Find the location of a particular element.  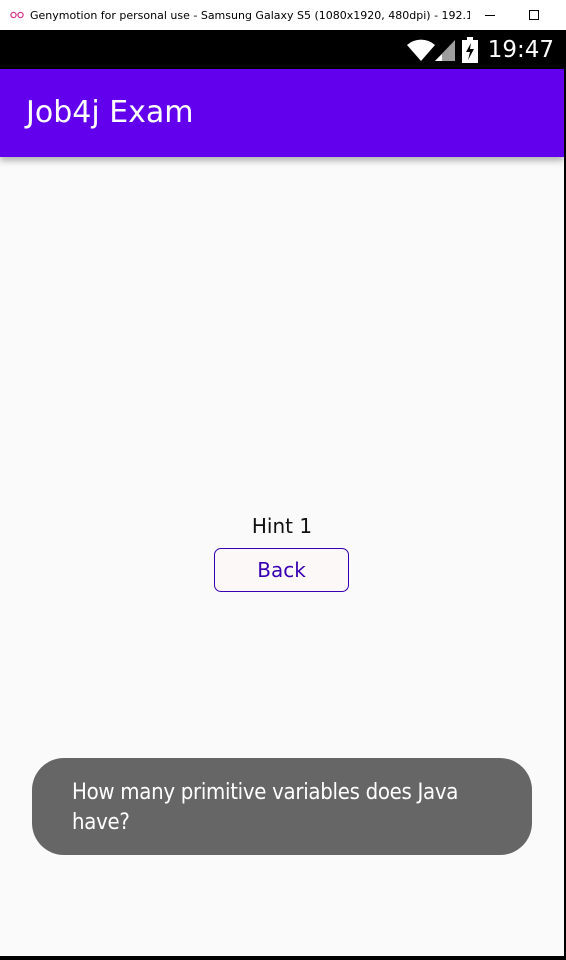

status-clock: 19:47 is located at coordinates (520, 49).